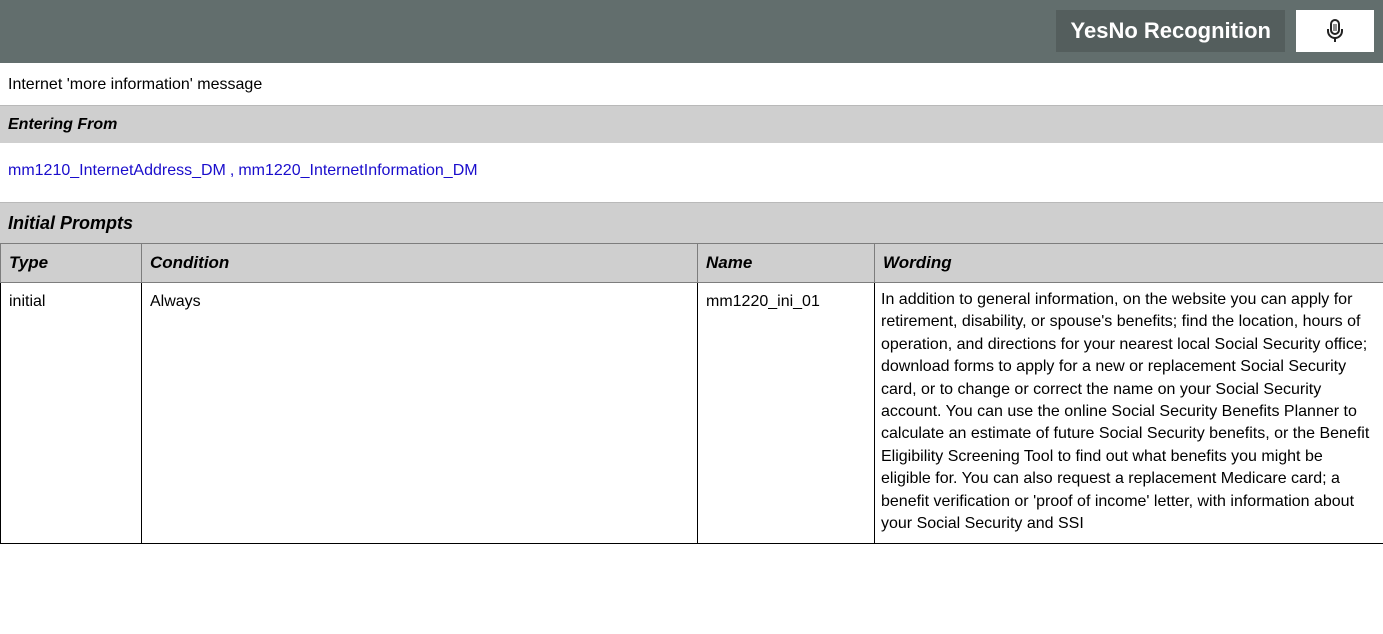 Image resolution: width=1383 pixels, height=634 pixels. What do you see at coordinates (786, 413) in the screenshot?
I see `cell-name: mm1220_ini_01` at bounding box center [786, 413].